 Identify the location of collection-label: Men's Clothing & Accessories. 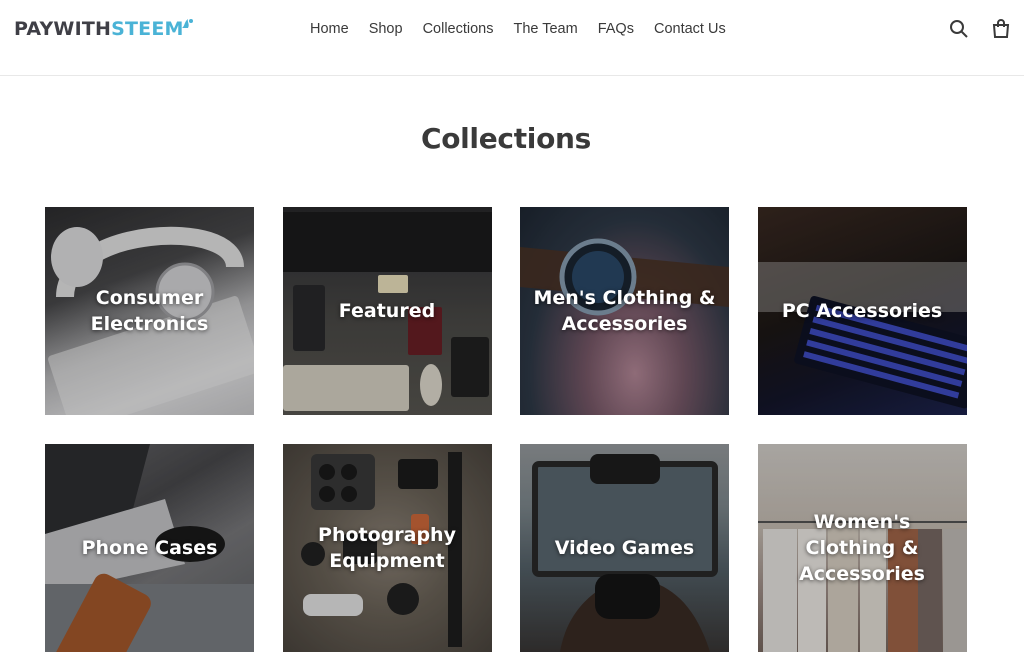
(624, 311).